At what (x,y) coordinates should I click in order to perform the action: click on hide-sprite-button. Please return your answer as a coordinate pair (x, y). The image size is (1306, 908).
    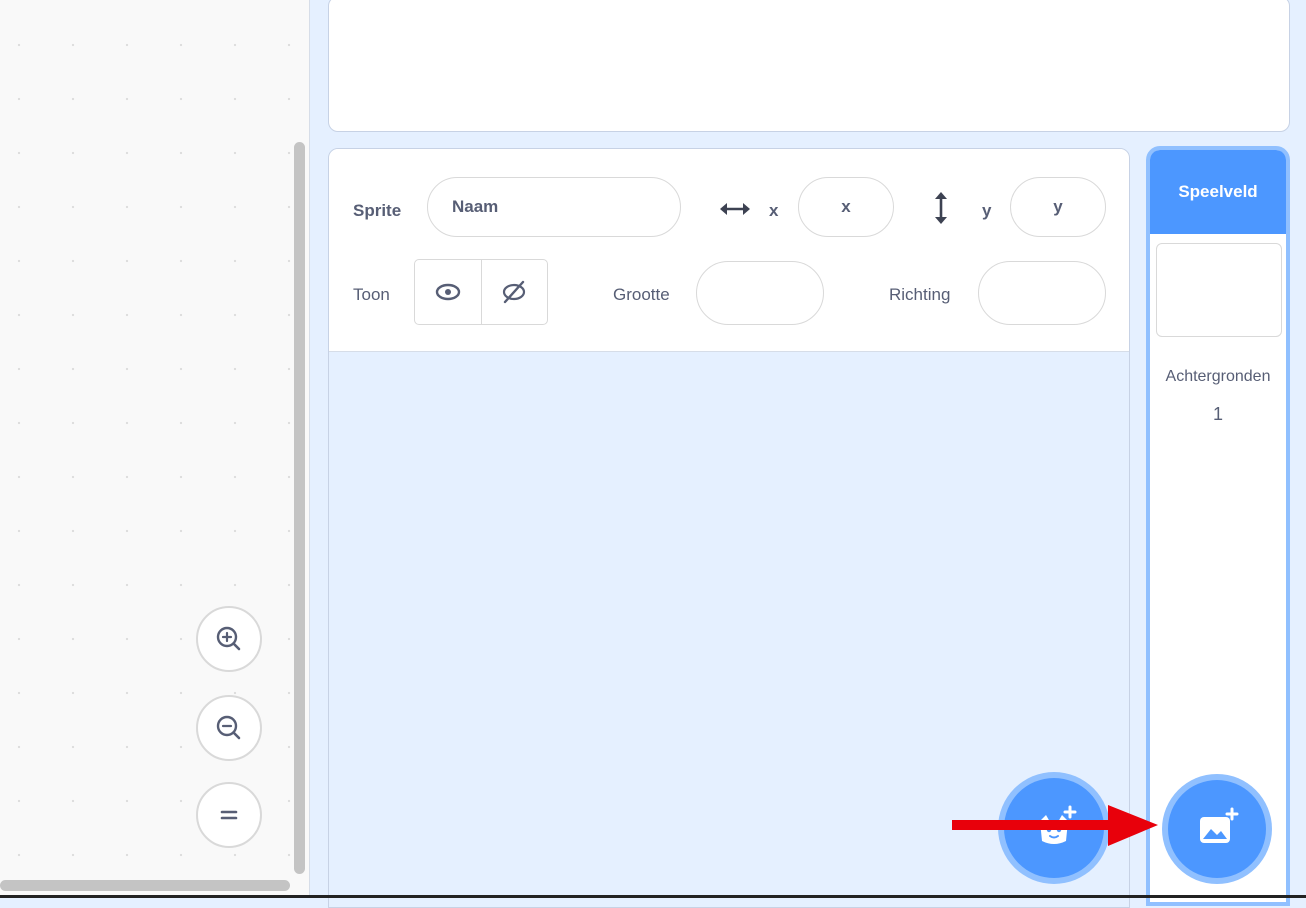
    Looking at the image, I should click on (514, 292).